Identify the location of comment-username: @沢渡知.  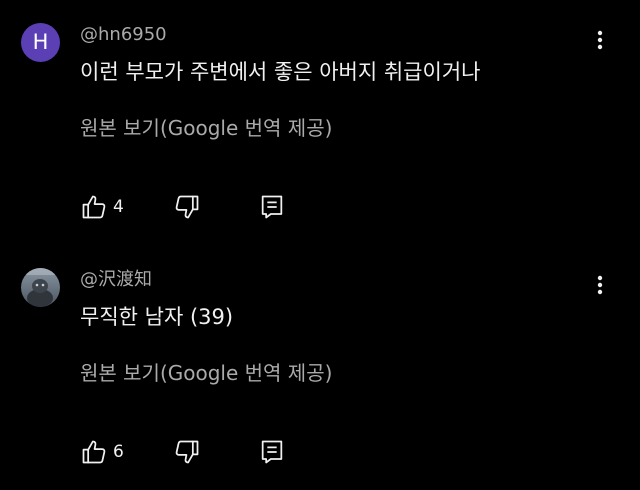
(116, 280).